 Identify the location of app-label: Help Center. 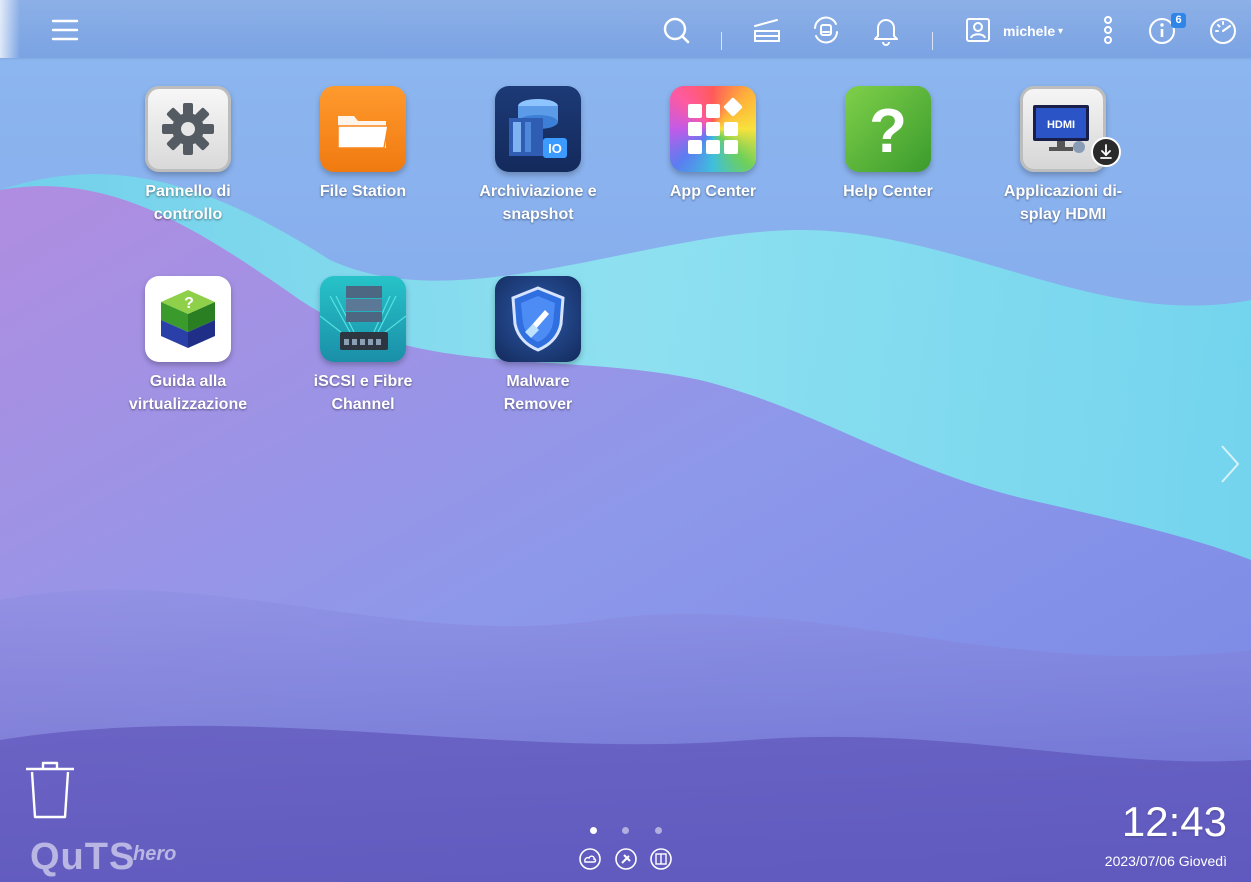
(888, 191).